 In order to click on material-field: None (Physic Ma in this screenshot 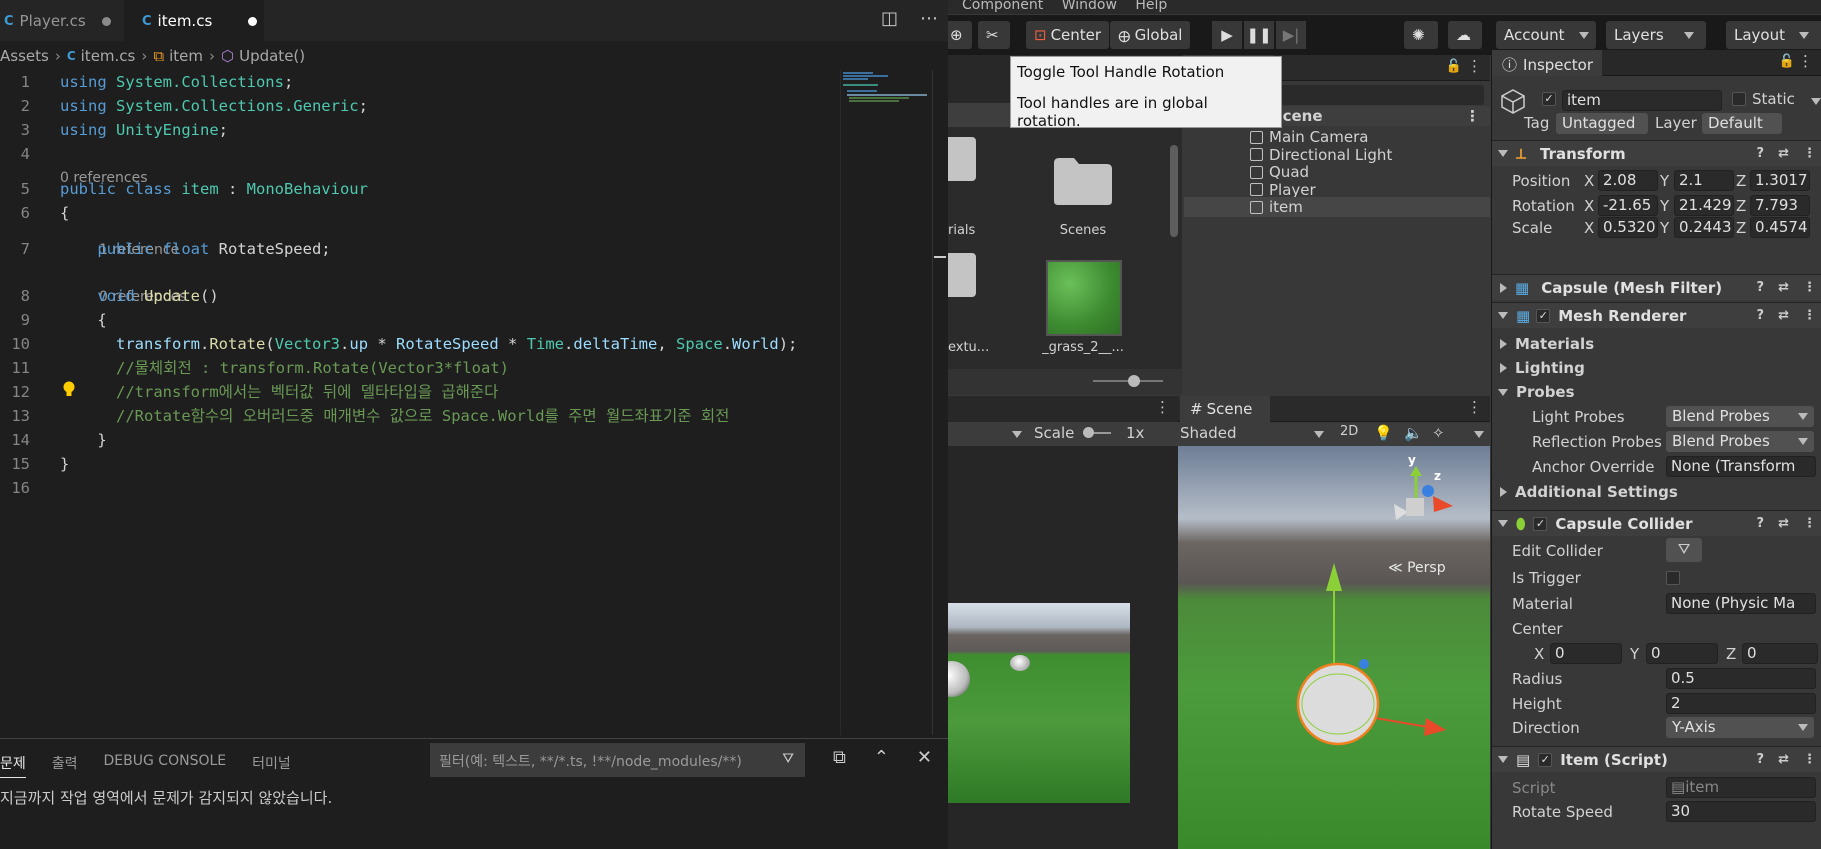, I will do `click(1741, 603)`.